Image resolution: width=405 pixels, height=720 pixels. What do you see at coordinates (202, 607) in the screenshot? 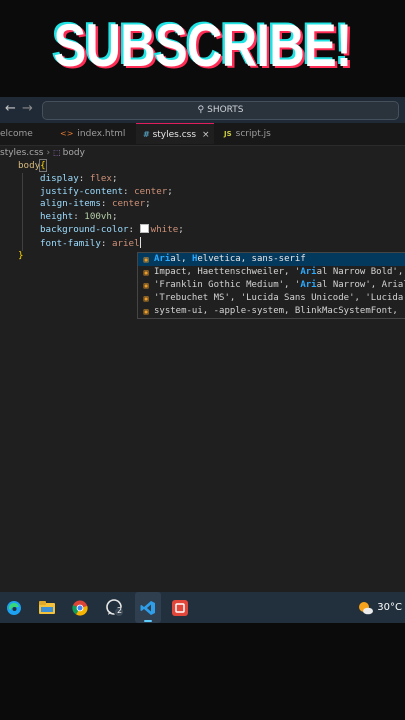
I see `taskbar: 2 30°C` at bounding box center [202, 607].